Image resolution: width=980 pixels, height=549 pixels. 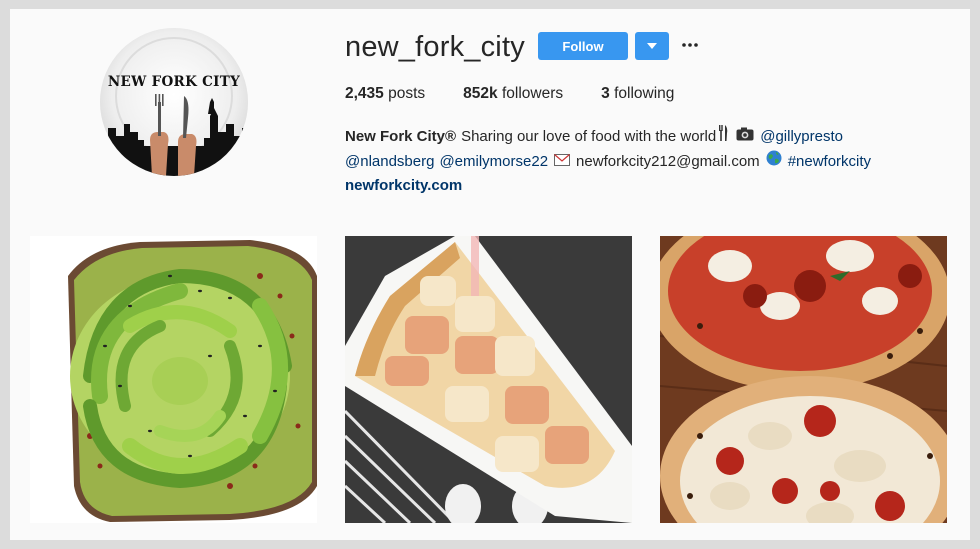 I want to click on bio-mention-emilymorse22: @emilymorse22, so click(x=493, y=162).